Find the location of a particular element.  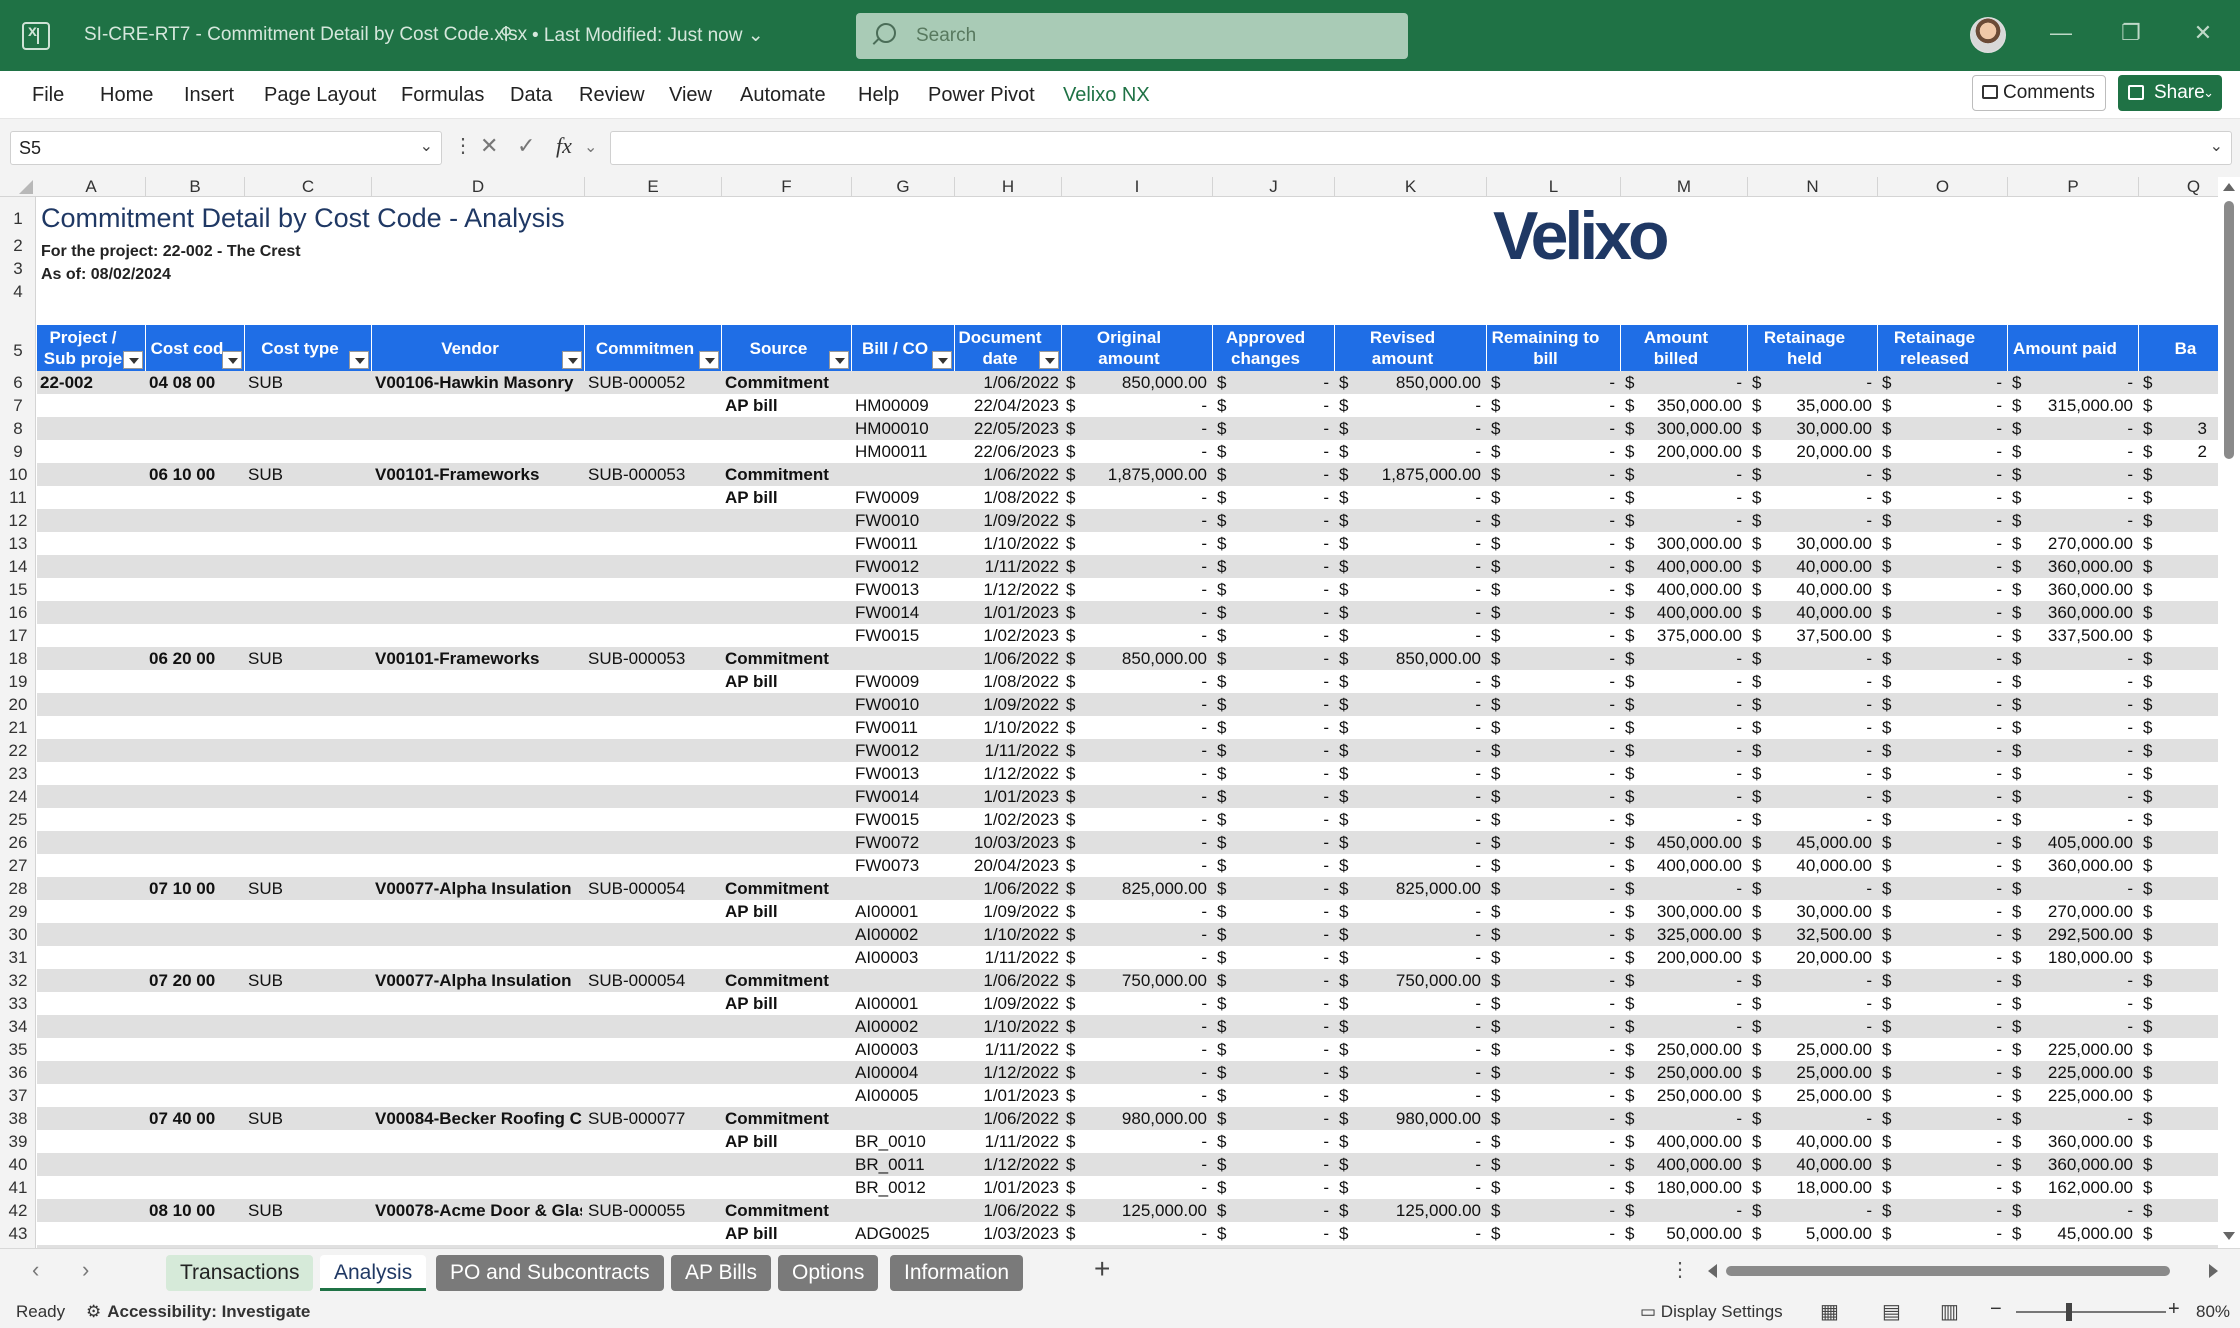

share-button: Share ⌄ is located at coordinates (2170, 93).